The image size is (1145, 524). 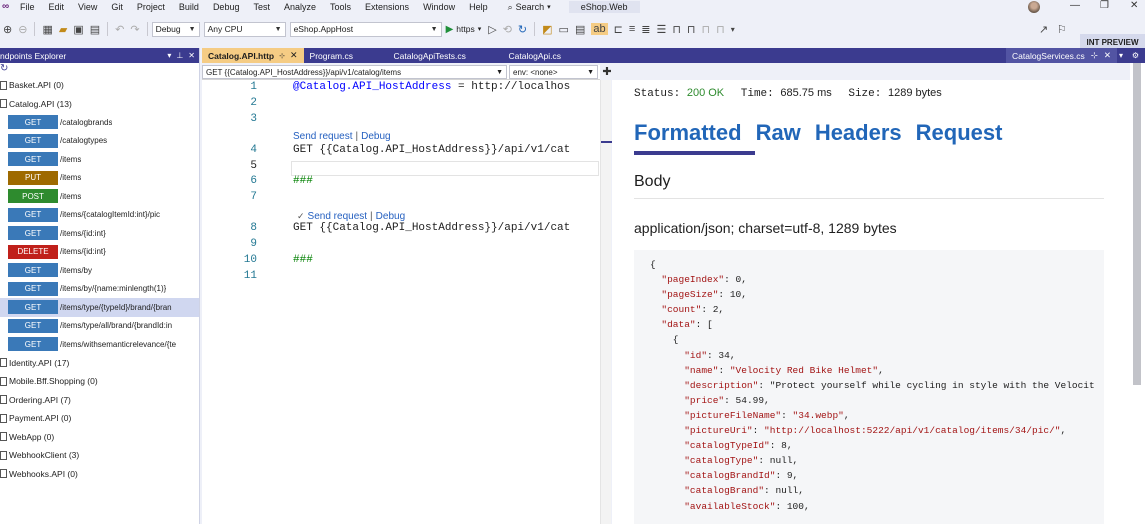 I want to click on menu-tools: Tools, so click(x=340, y=7).